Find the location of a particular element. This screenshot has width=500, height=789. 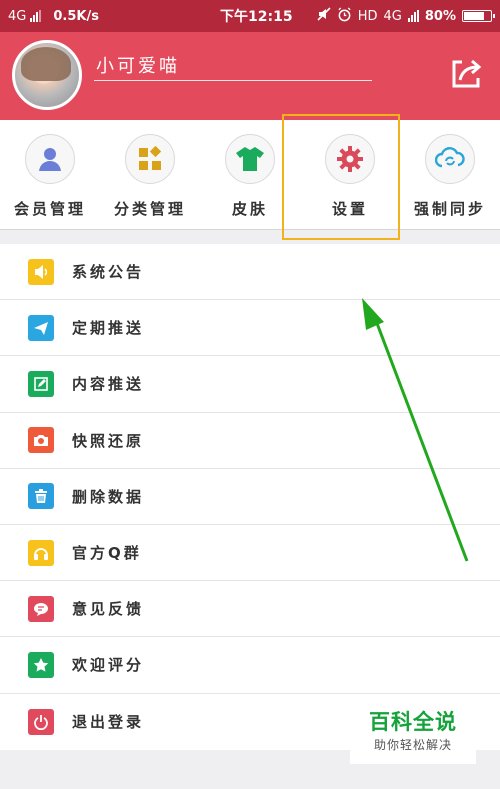

menu-item-label: 系统公告 is located at coordinates (108, 272).